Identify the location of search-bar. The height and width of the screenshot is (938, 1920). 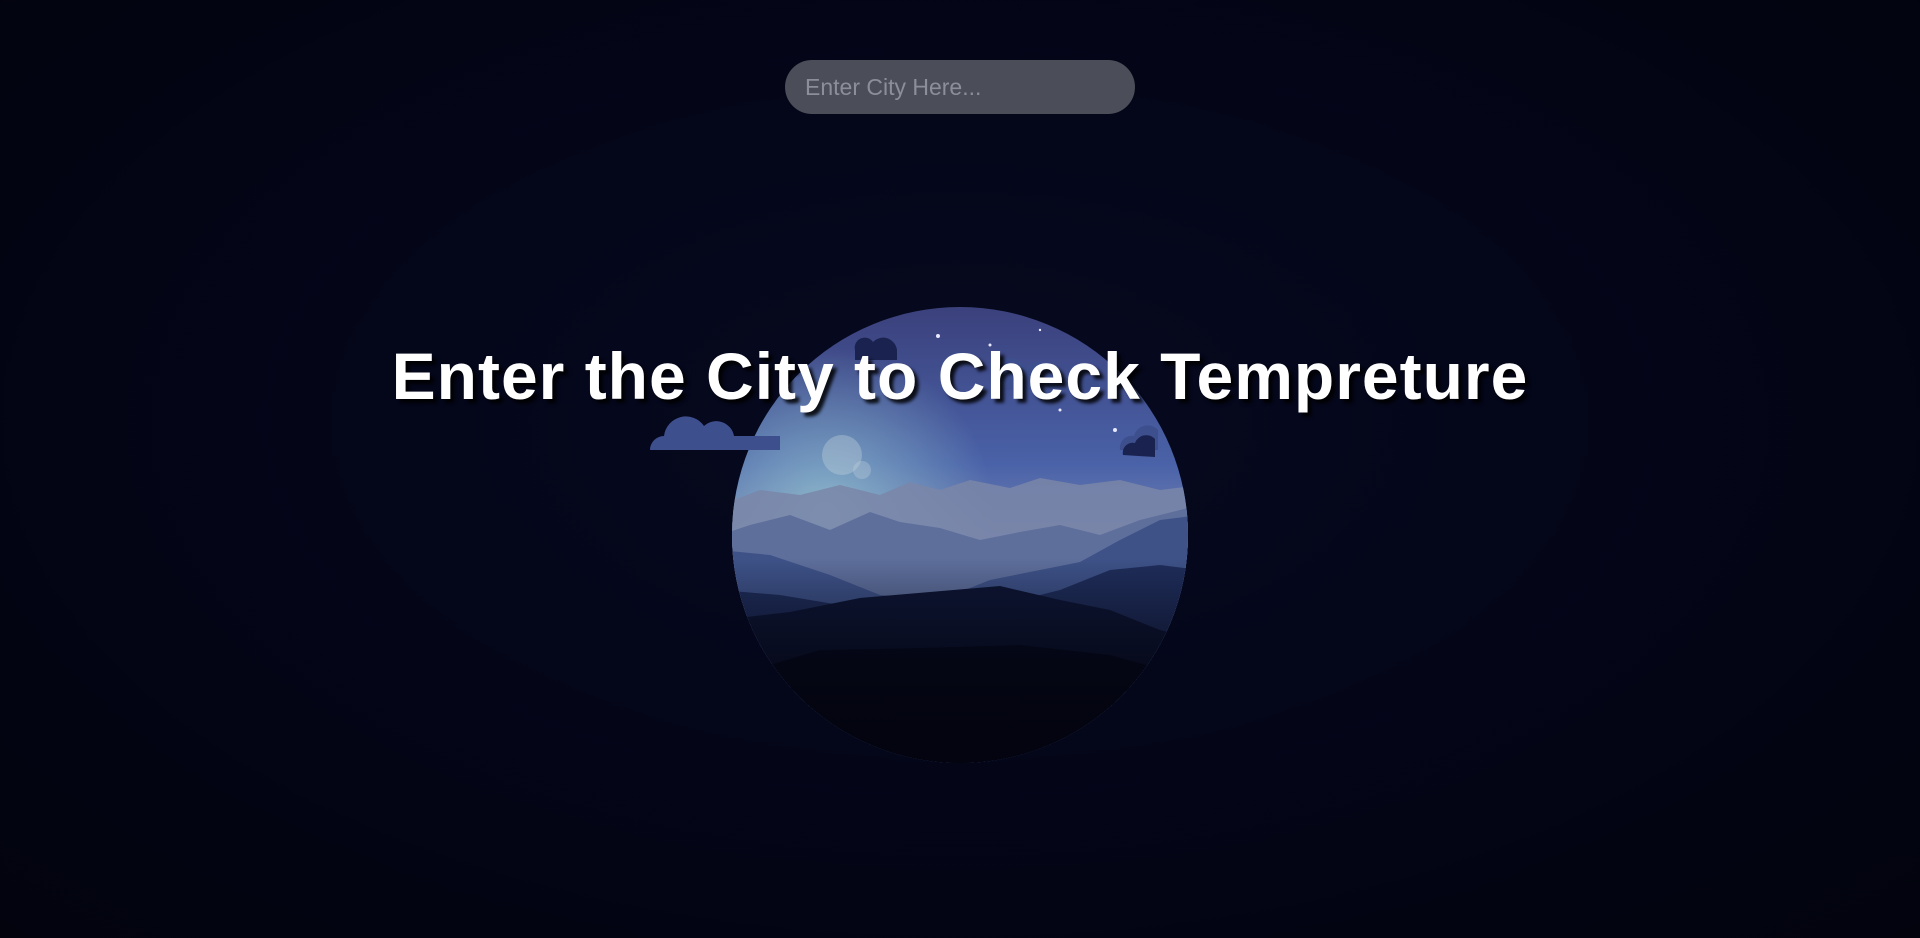
(960, 87).